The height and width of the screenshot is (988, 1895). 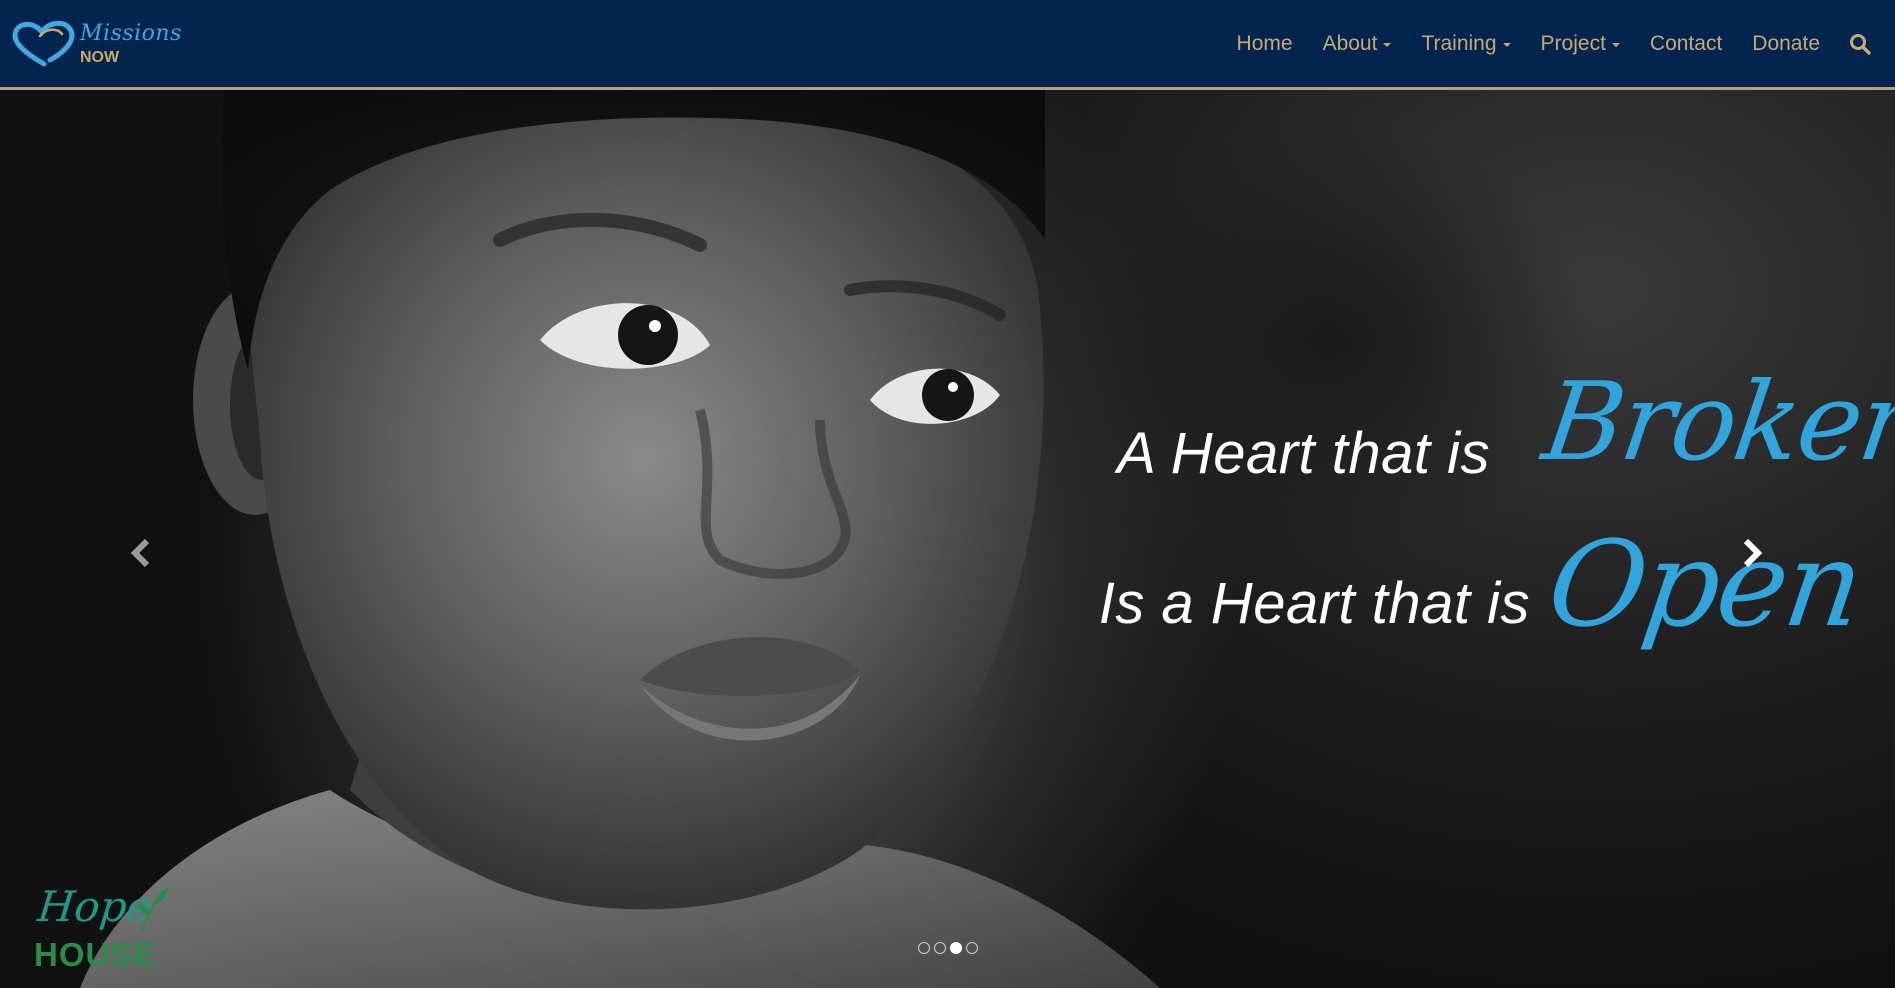 I want to click on nav-home: Home, so click(x=1265, y=44).